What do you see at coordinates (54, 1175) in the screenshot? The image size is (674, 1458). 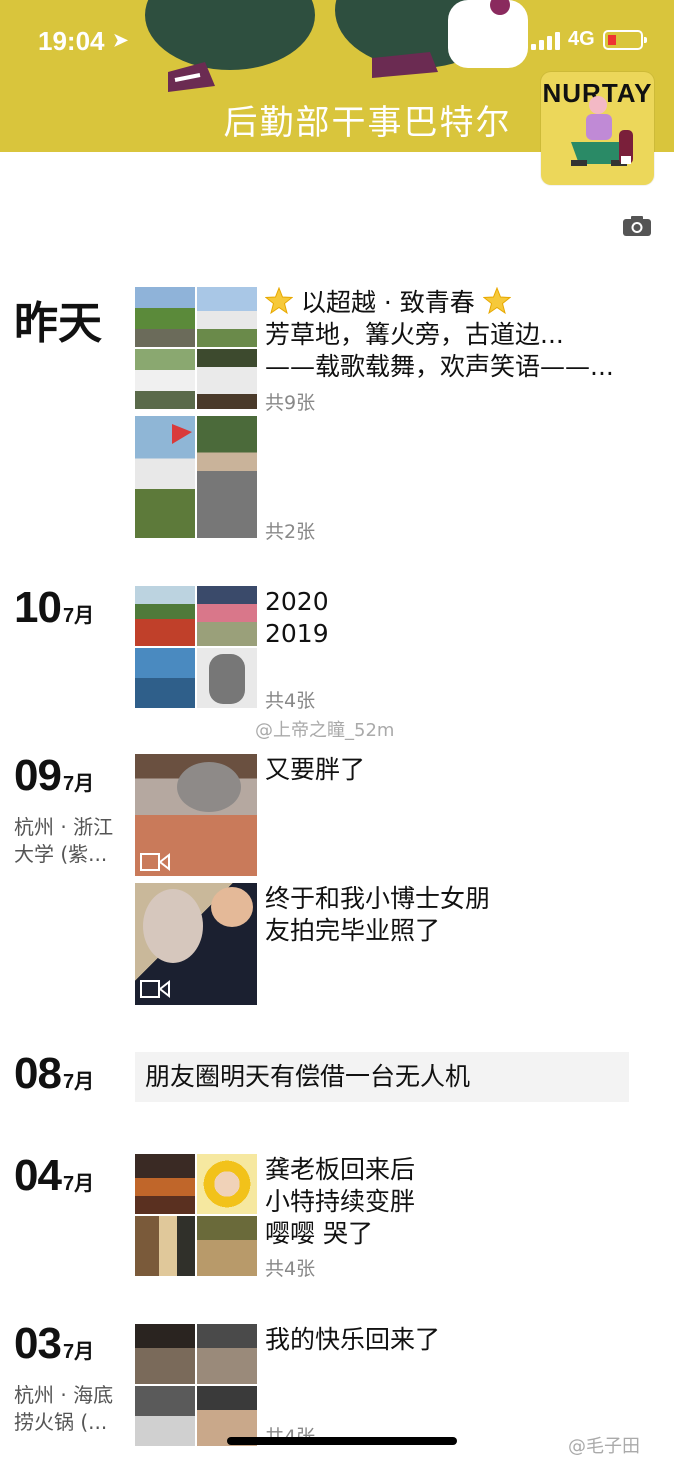 I see `date-label: 04 7月` at bounding box center [54, 1175].